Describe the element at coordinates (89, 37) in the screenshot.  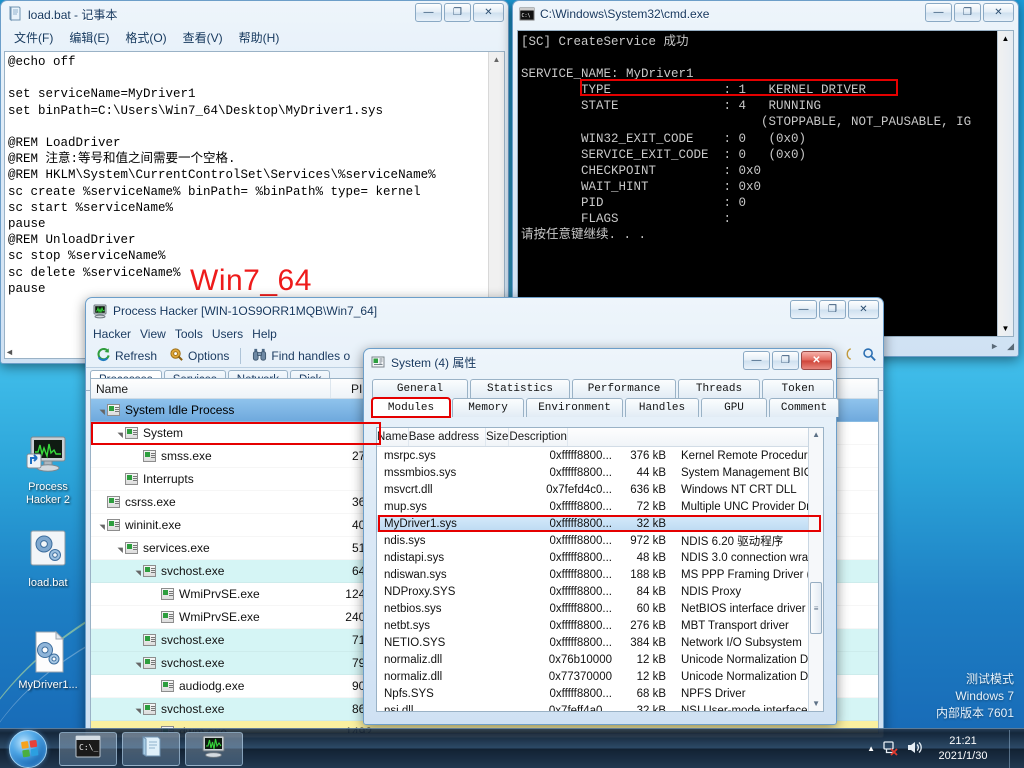
I see `notepad-menu-edit: 编辑(E)` at that location.